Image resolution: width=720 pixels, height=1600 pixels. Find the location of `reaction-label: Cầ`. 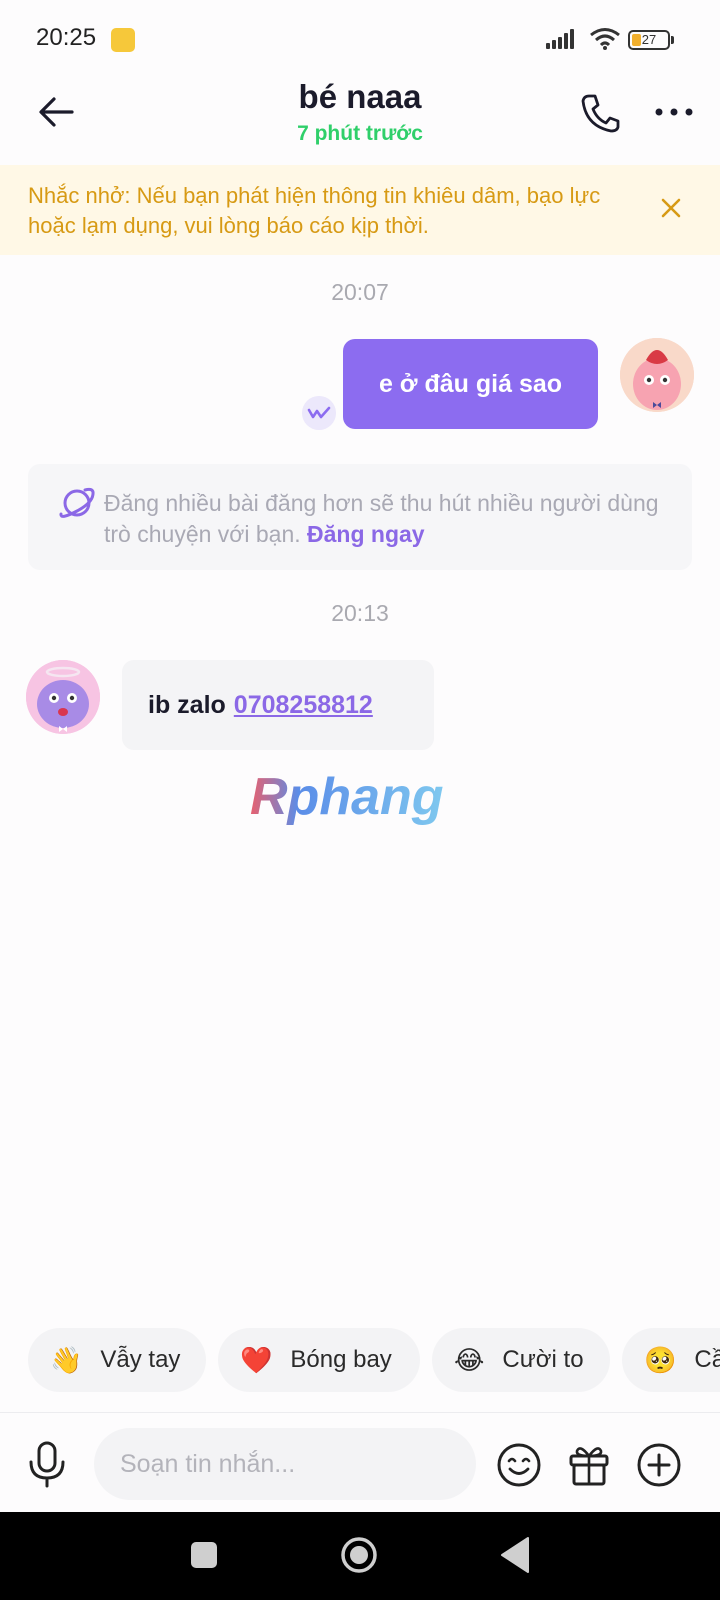

reaction-label: Cầ is located at coordinates (707, 1359).